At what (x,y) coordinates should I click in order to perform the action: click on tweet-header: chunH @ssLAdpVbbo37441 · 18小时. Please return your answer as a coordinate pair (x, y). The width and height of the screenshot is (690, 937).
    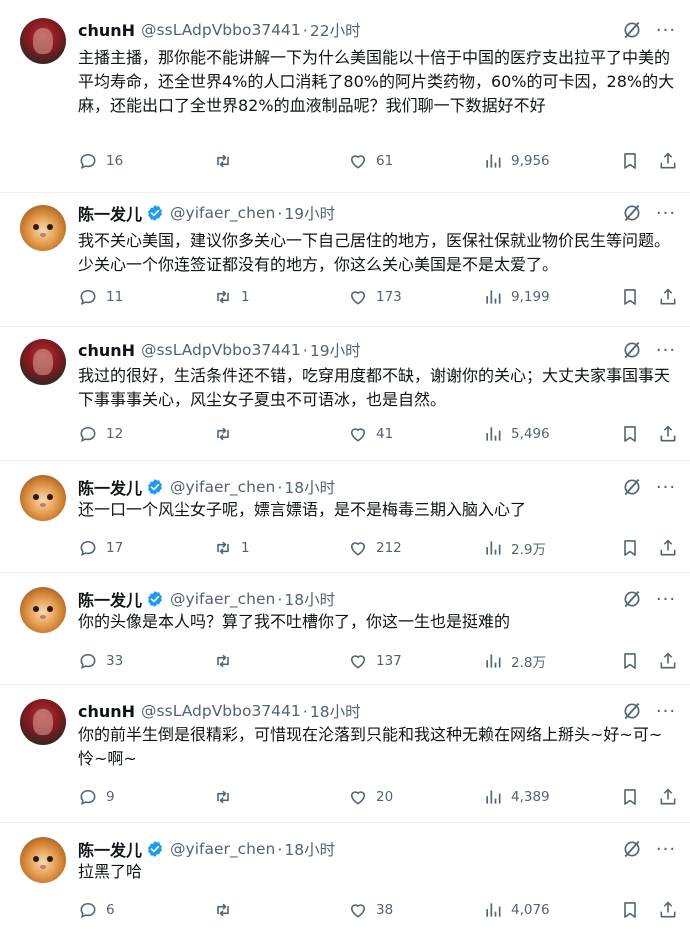
    Looking at the image, I should click on (219, 711).